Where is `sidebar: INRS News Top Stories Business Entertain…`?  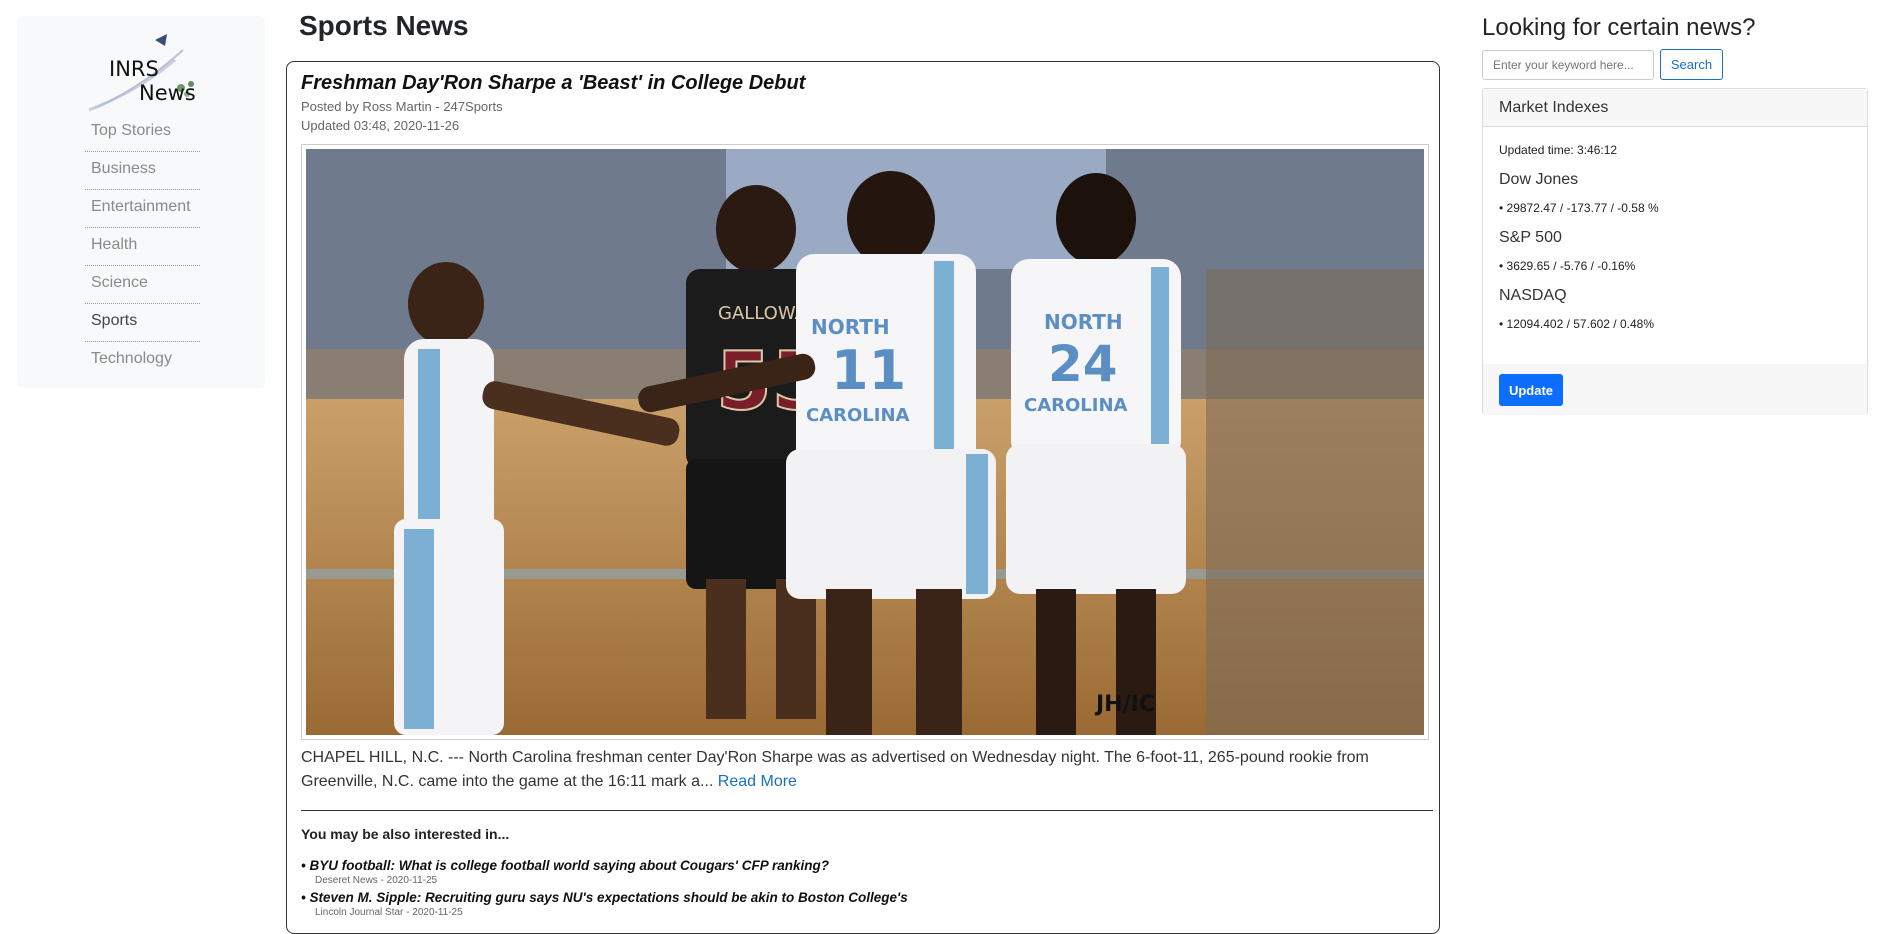
sidebar: INRS News Top Stories Business Entertain… is located at coordinates (141, 202).